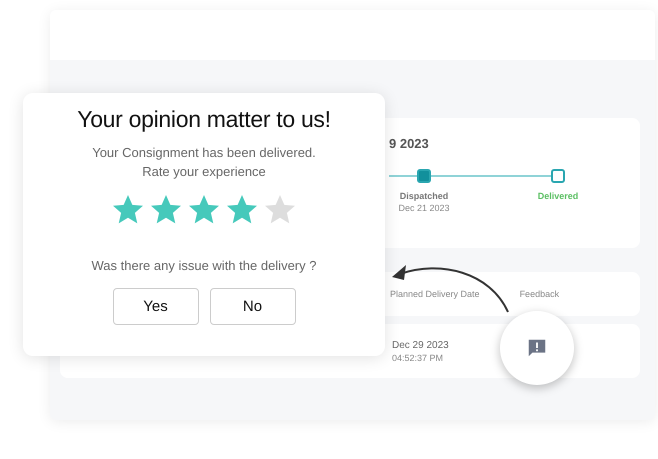 This screenshot has width=658, height=459. What do you see at coordinates (418, 357) in the screenshot?
I see `table-cell-text: 04:52:37 PM` at bounding box center [418, 357].